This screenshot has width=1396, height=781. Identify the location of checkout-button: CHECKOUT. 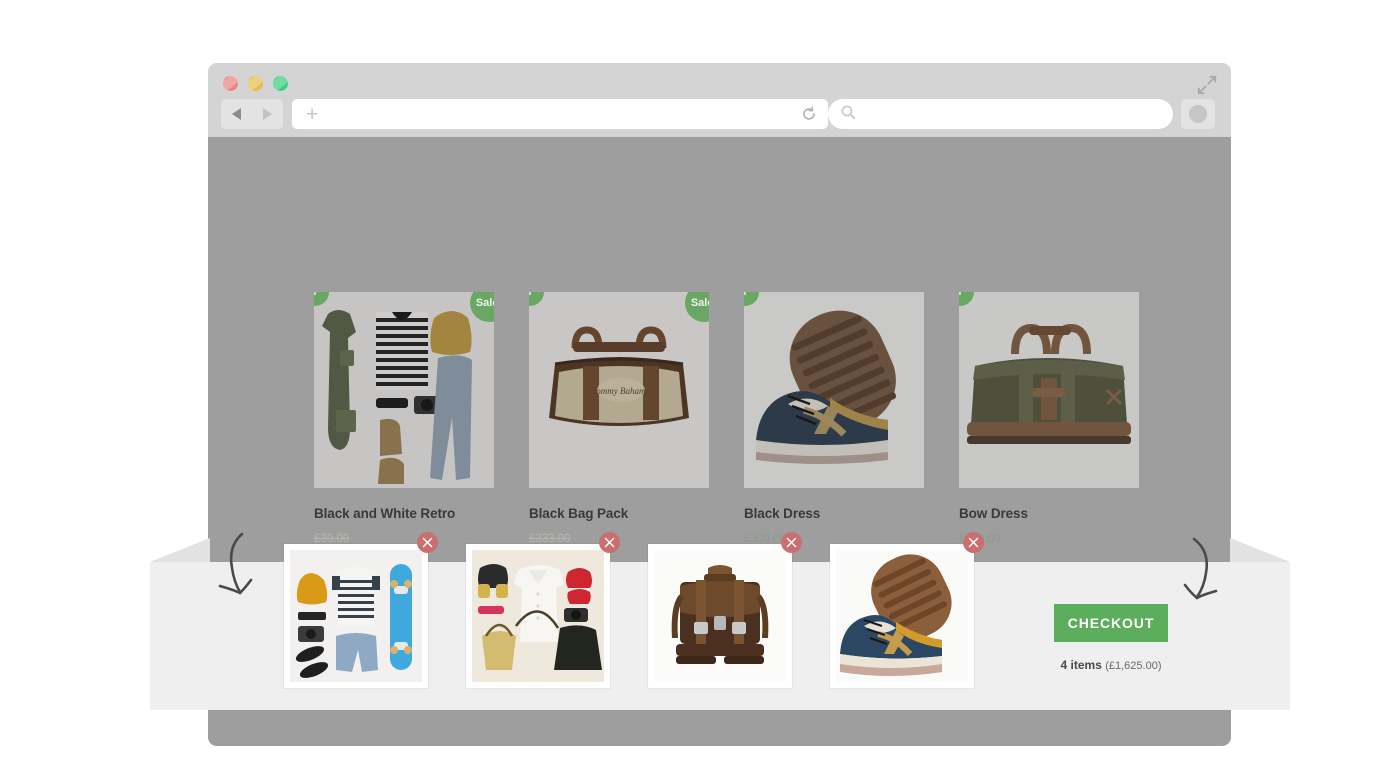
(1111, 623).